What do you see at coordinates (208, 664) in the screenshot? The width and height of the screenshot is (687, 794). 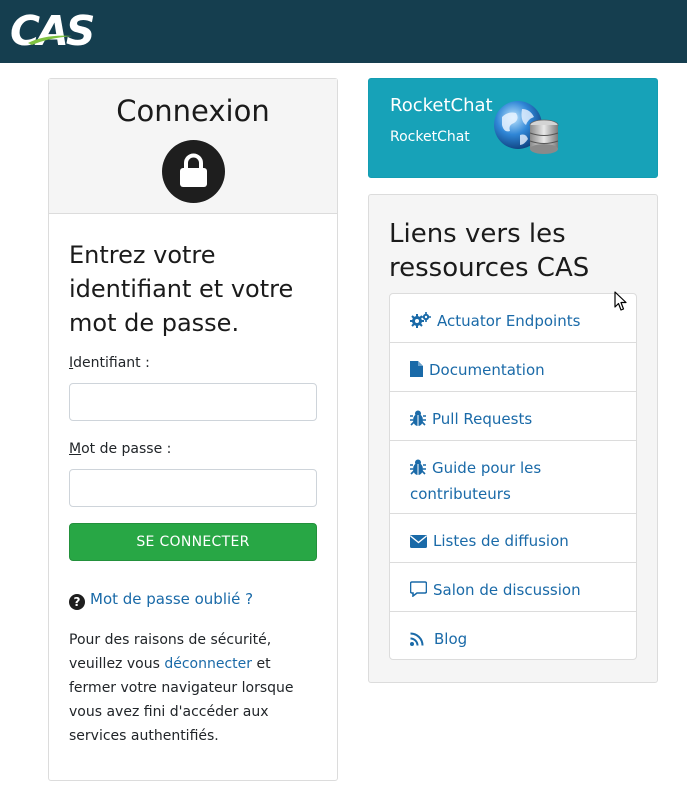 I see `logout-link: déconnecter` at bounding box center [208, 664].